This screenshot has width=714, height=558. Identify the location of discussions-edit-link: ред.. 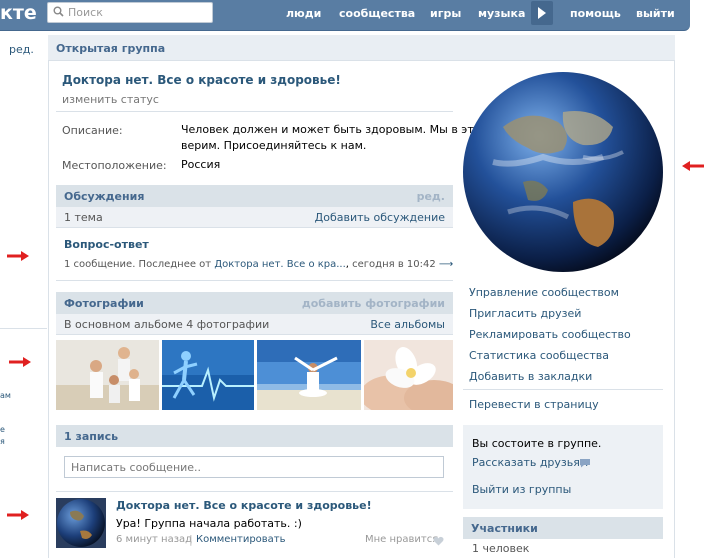
(431, 196).